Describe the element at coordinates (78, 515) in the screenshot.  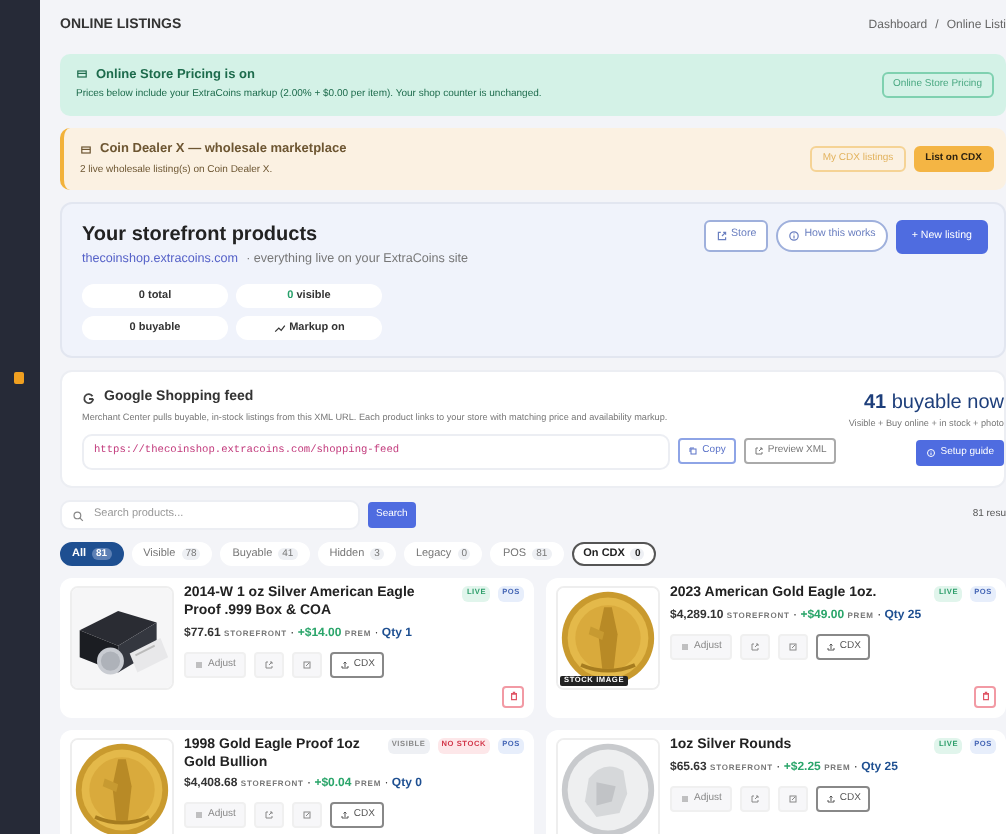
I see `search-icon` at that location.